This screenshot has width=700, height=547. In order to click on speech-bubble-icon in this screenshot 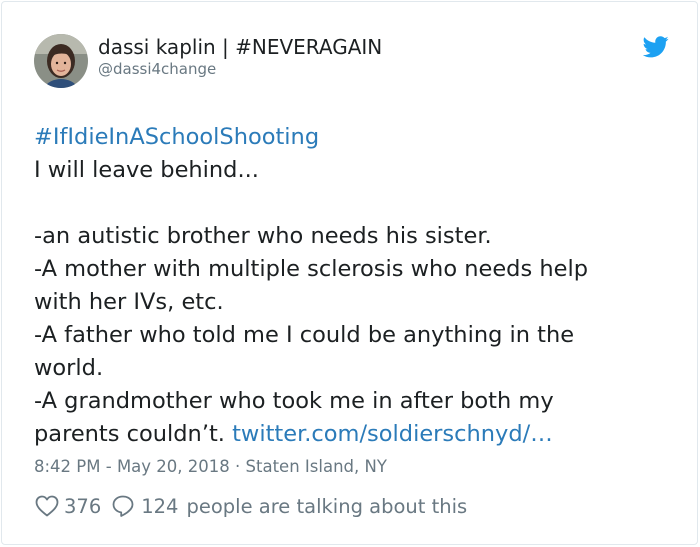, I will do `click(123, 506)`.